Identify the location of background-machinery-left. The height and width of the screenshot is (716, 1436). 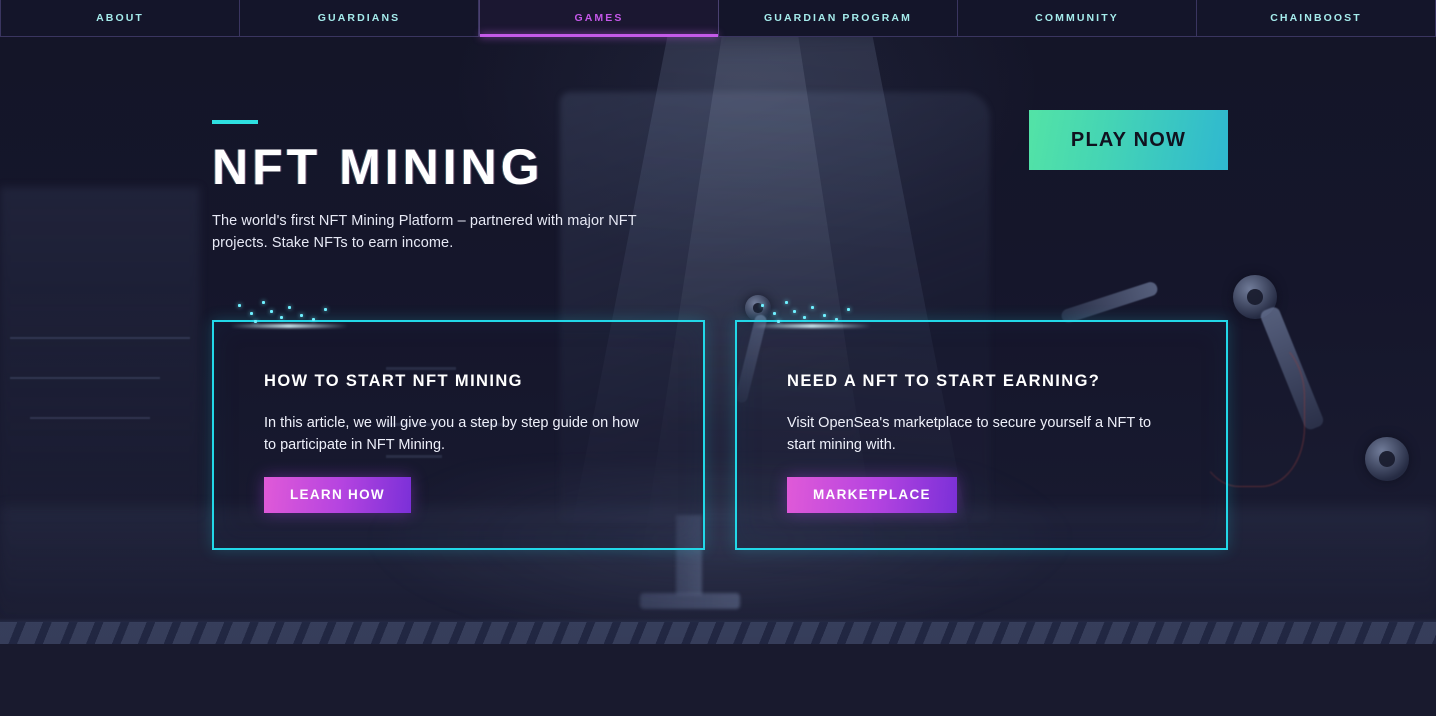
(100, 352).